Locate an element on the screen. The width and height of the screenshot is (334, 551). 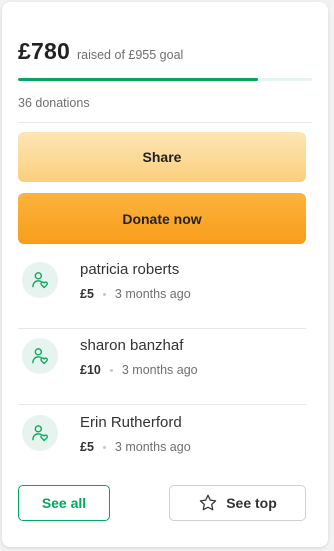
amount-raised: £780 is located at coordinates (44, 51).